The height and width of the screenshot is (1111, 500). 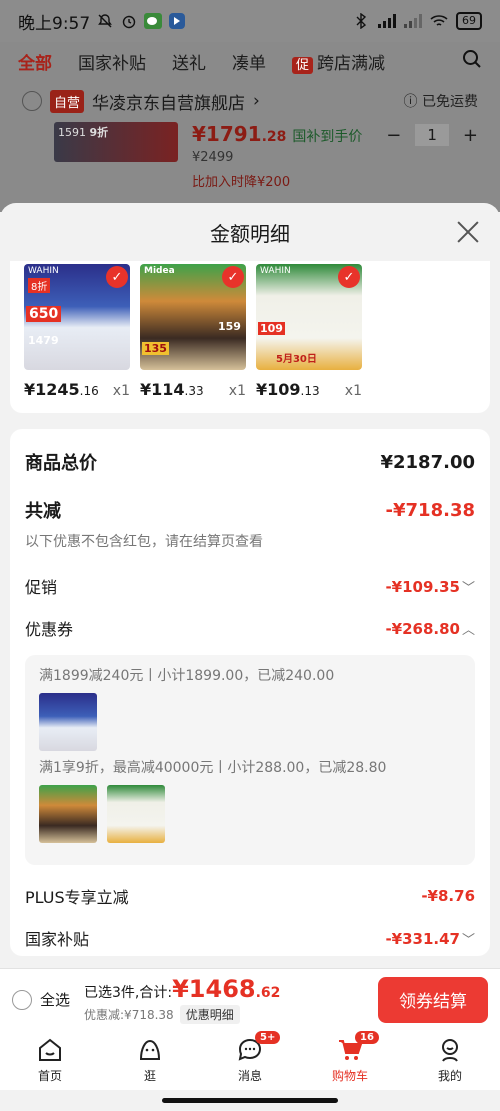 What do you see at coordinates (250, 586) in the screenshot?
I see `promo-row: 促销 -¥109.35 ﹀` at bounding box center [250, 586].